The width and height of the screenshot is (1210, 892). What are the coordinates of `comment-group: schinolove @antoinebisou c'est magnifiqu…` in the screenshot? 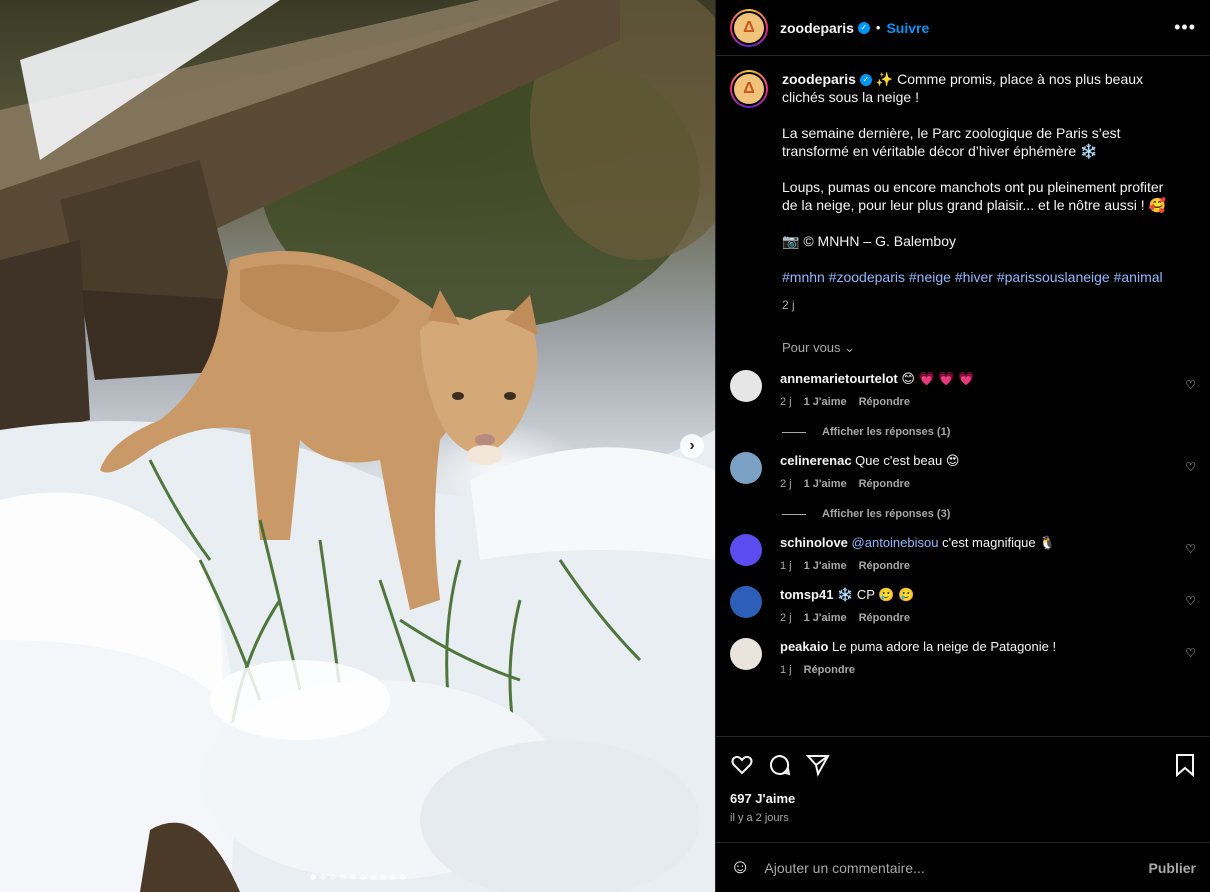 It's located at (963, 553).